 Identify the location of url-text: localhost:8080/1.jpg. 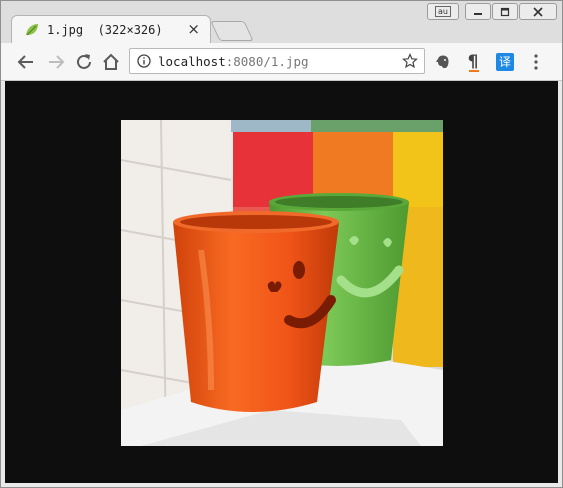
(233, 61).